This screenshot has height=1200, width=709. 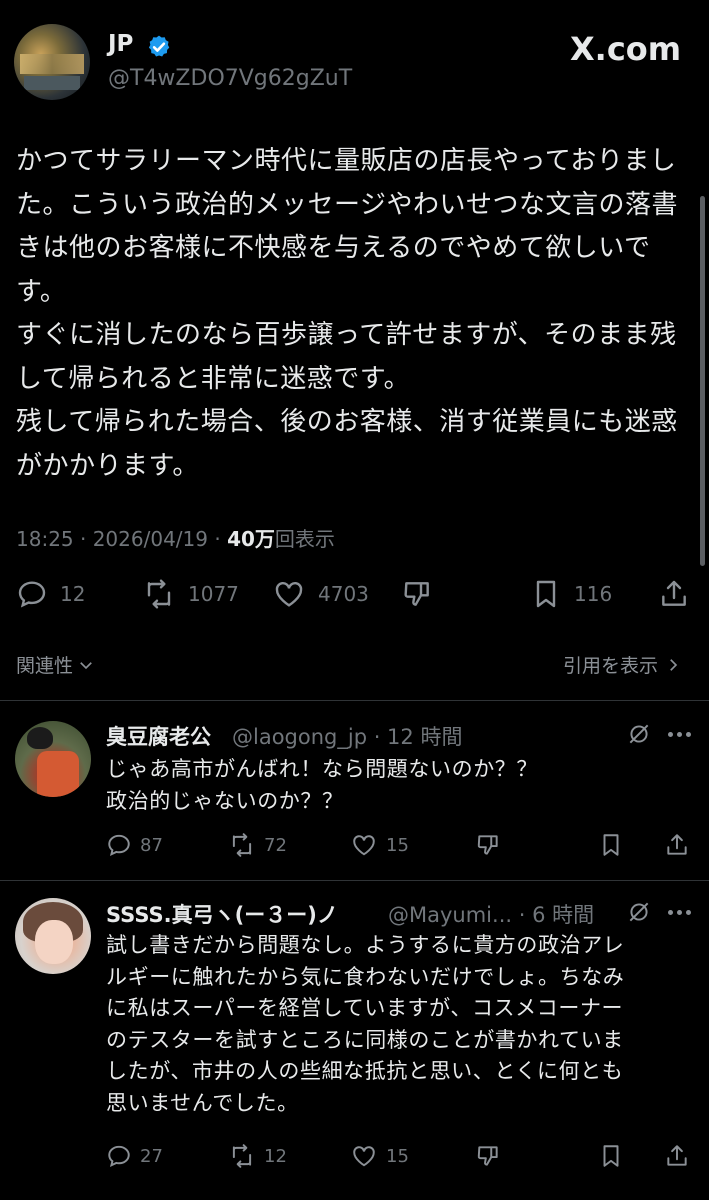 I want to click on reply-text: じゃあ高市がんばれ！なら問題ないのか？？ 政治的じゃないのか？？, so click(x=401, y=785).